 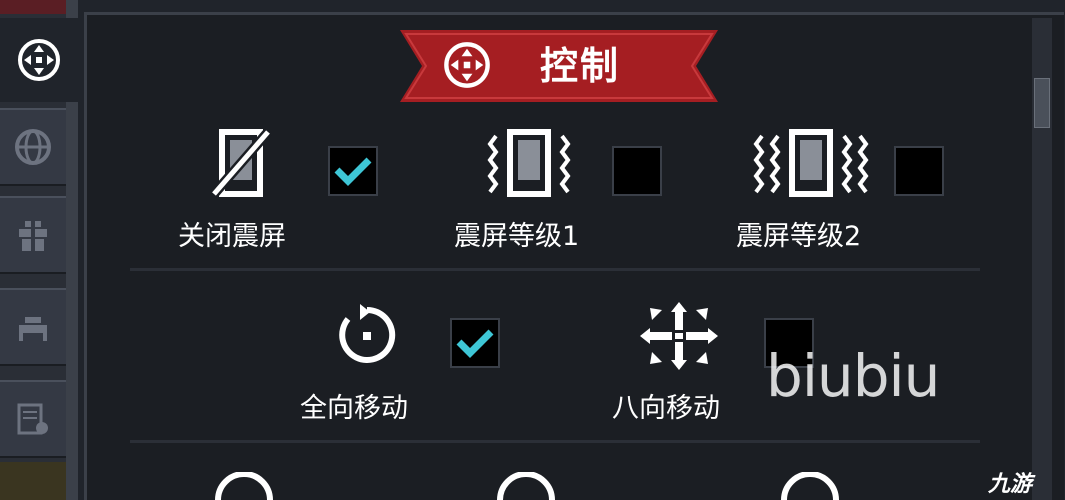 I want to click on globe-icon, so click(x=33, y=147).